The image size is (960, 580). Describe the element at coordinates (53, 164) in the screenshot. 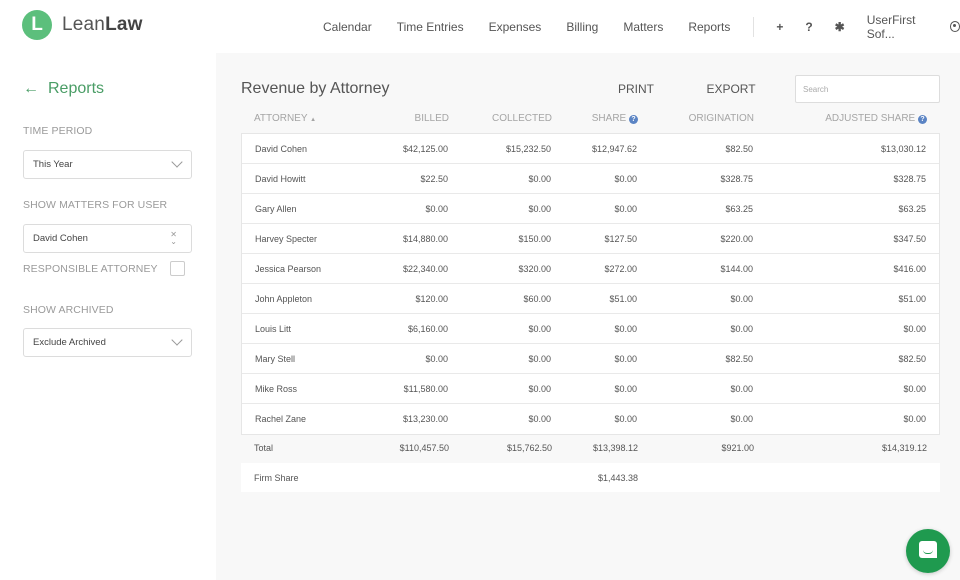

I see `time-period-value: This Year` at that location.